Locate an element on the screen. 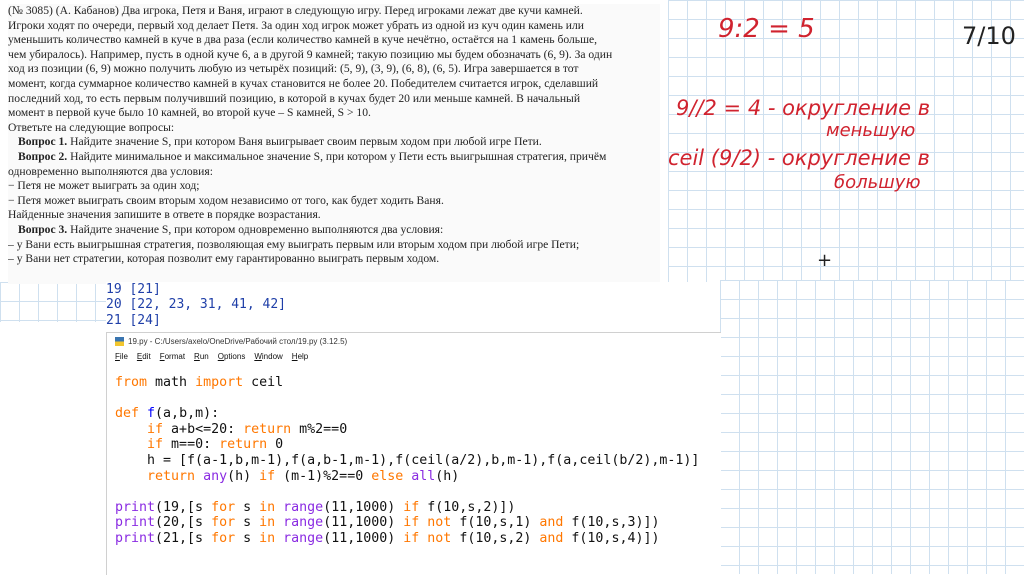 This screenshot has height=575, width=1024. problem-line: одновременно выполняются два условия: is located at coordinates (110, 171).